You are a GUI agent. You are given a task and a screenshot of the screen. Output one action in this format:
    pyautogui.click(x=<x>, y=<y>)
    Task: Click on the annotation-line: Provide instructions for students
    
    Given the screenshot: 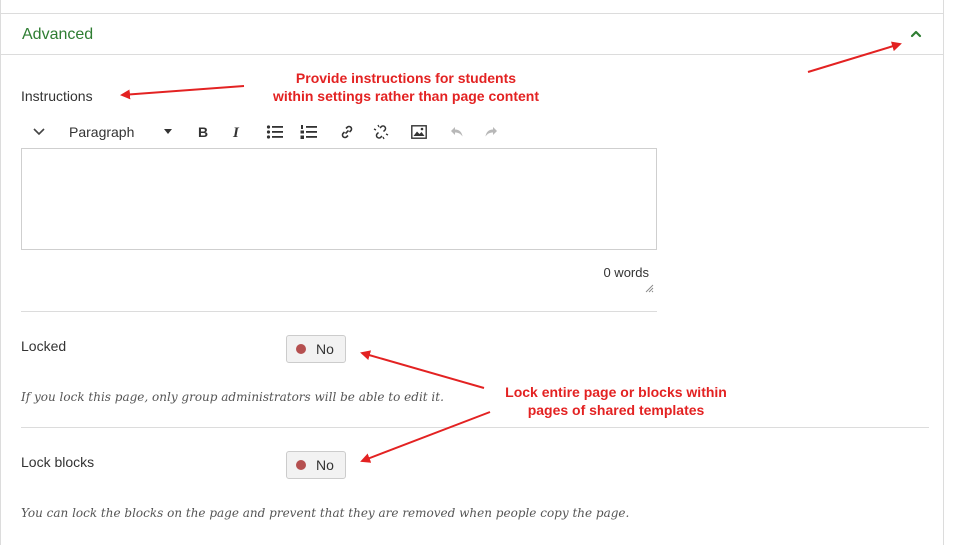 What is the action you would take?
    pyautogui.click(x=406, y=78)
    